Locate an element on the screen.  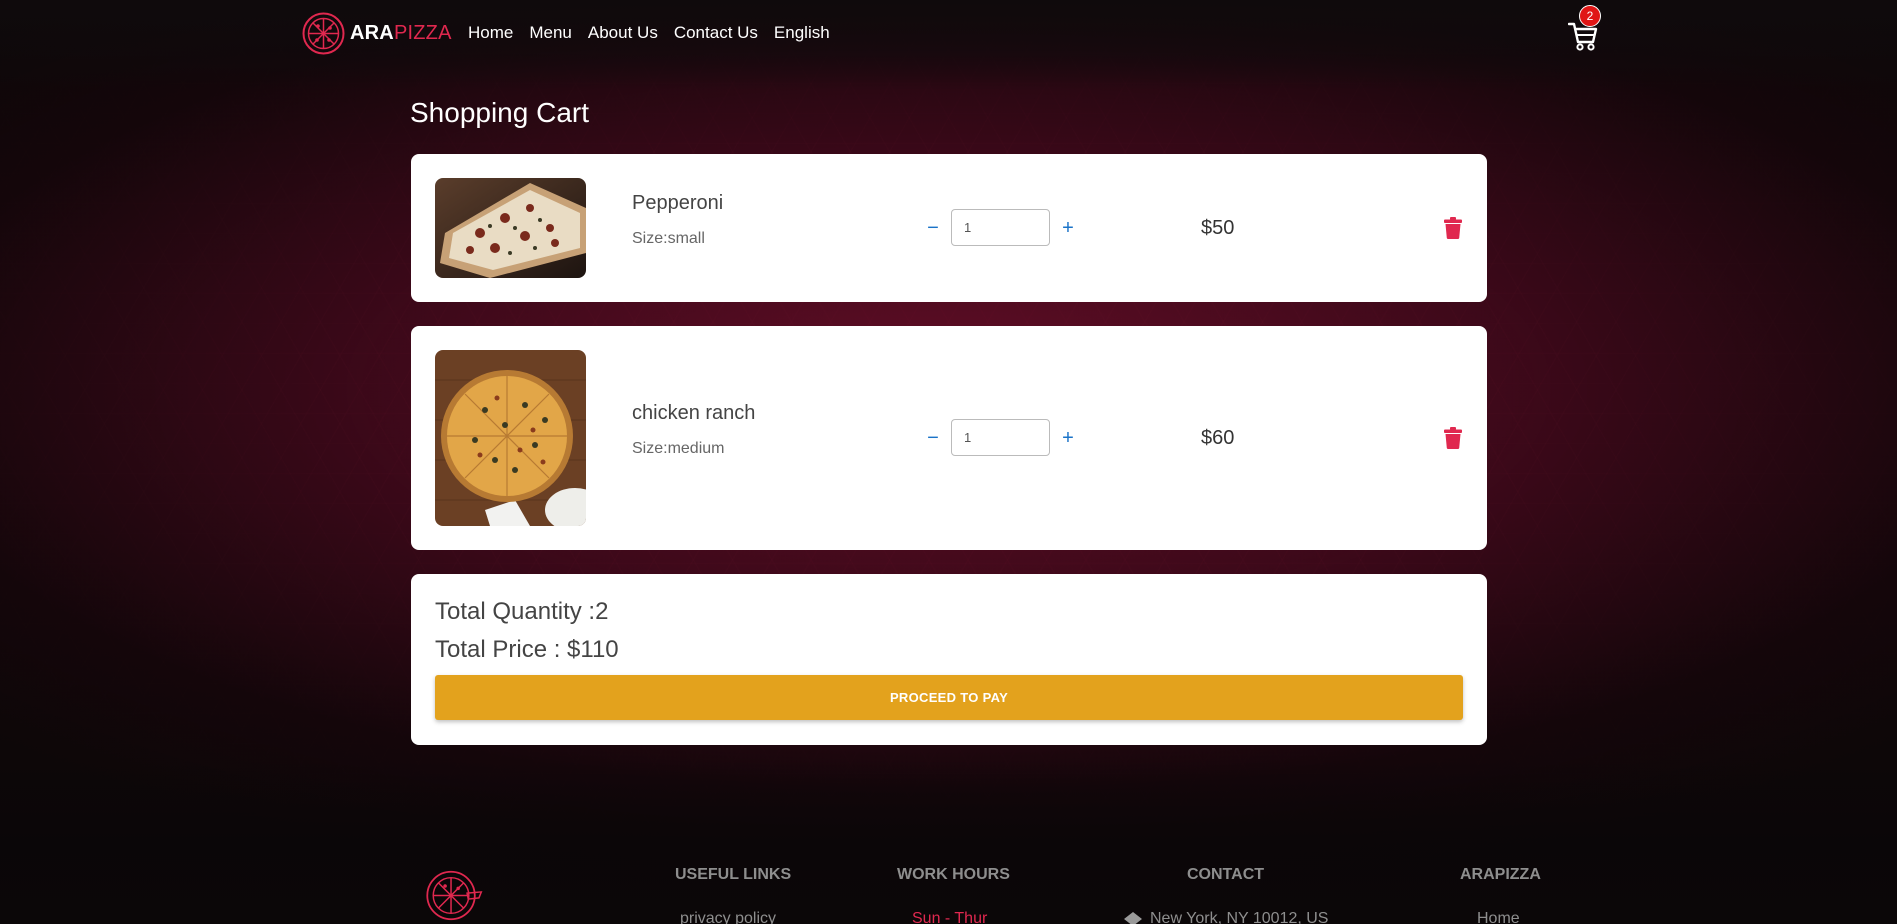
item-size: Size:medium is located at coordinates (678, 449).